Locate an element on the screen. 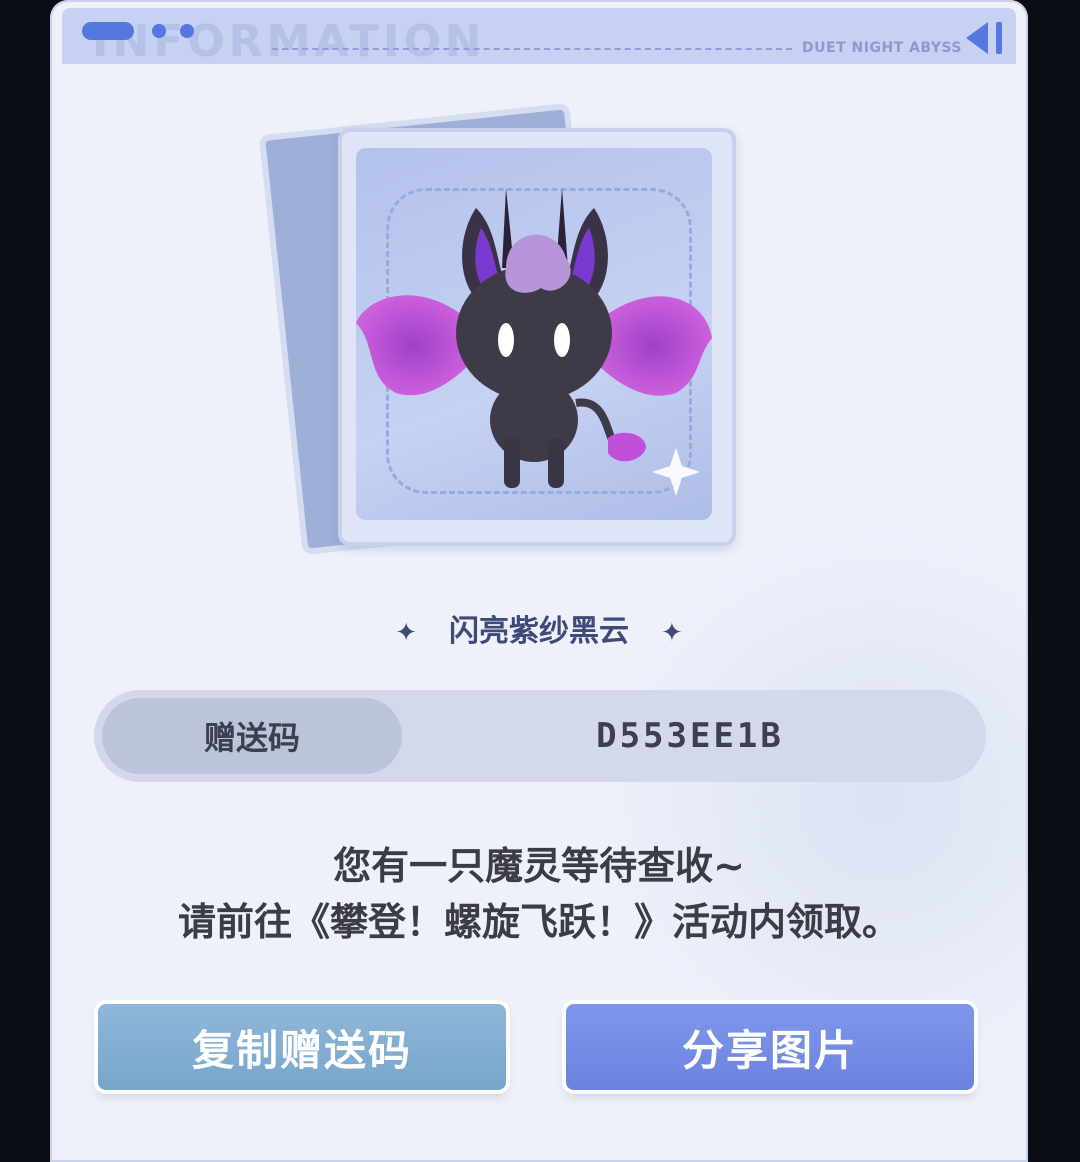 This screenshot has width=1080, height=1162. collapse-triangle-icon is located at coordinates (977, 38).